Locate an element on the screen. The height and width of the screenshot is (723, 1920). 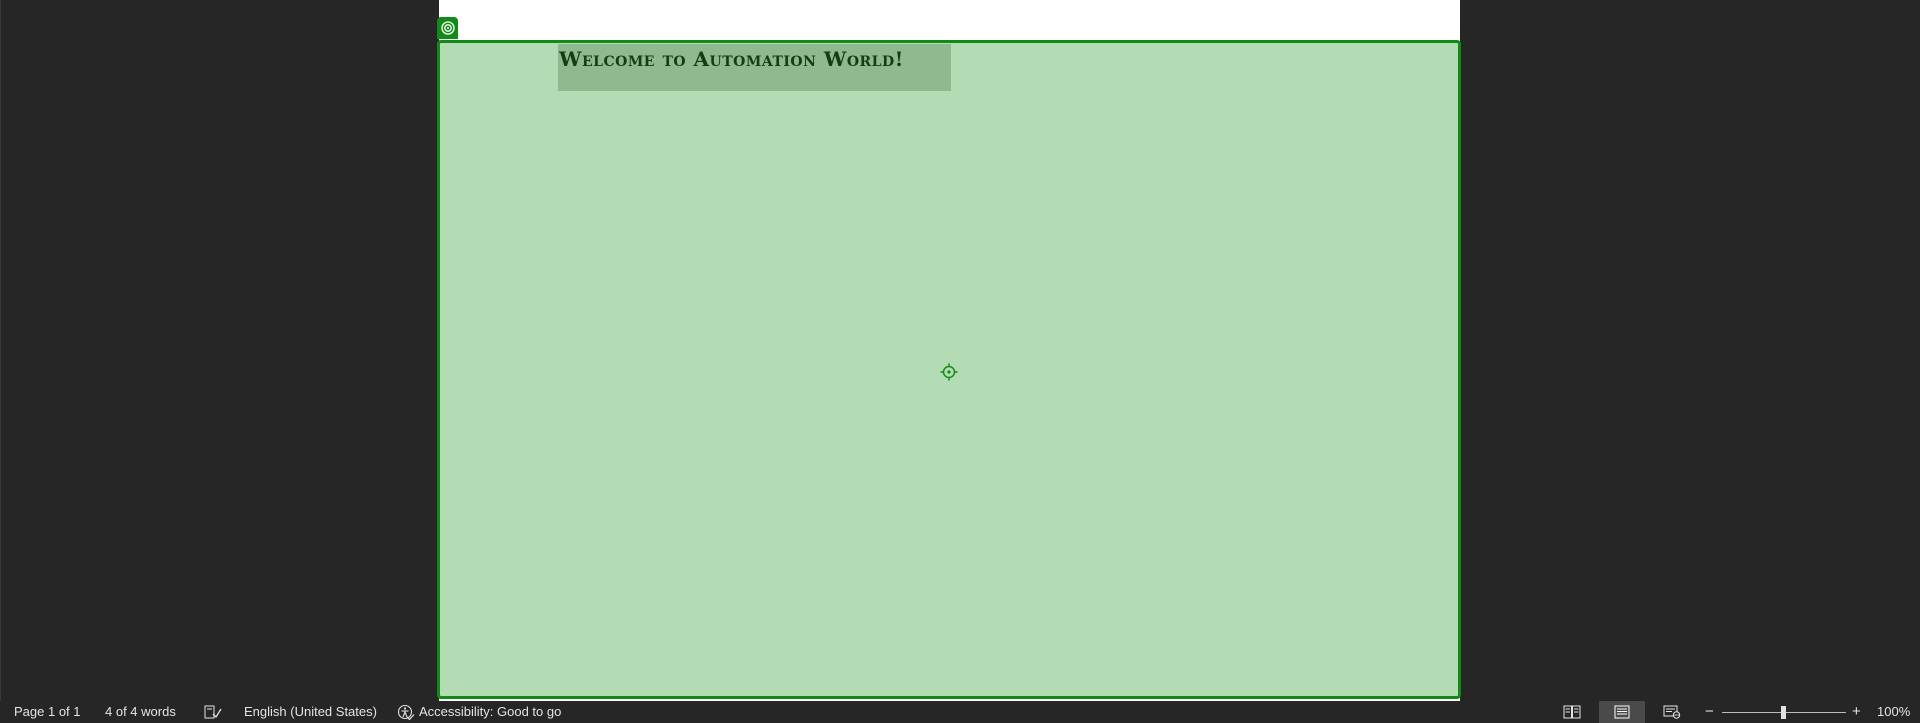
window-edge is located at coordinates (0, 361).